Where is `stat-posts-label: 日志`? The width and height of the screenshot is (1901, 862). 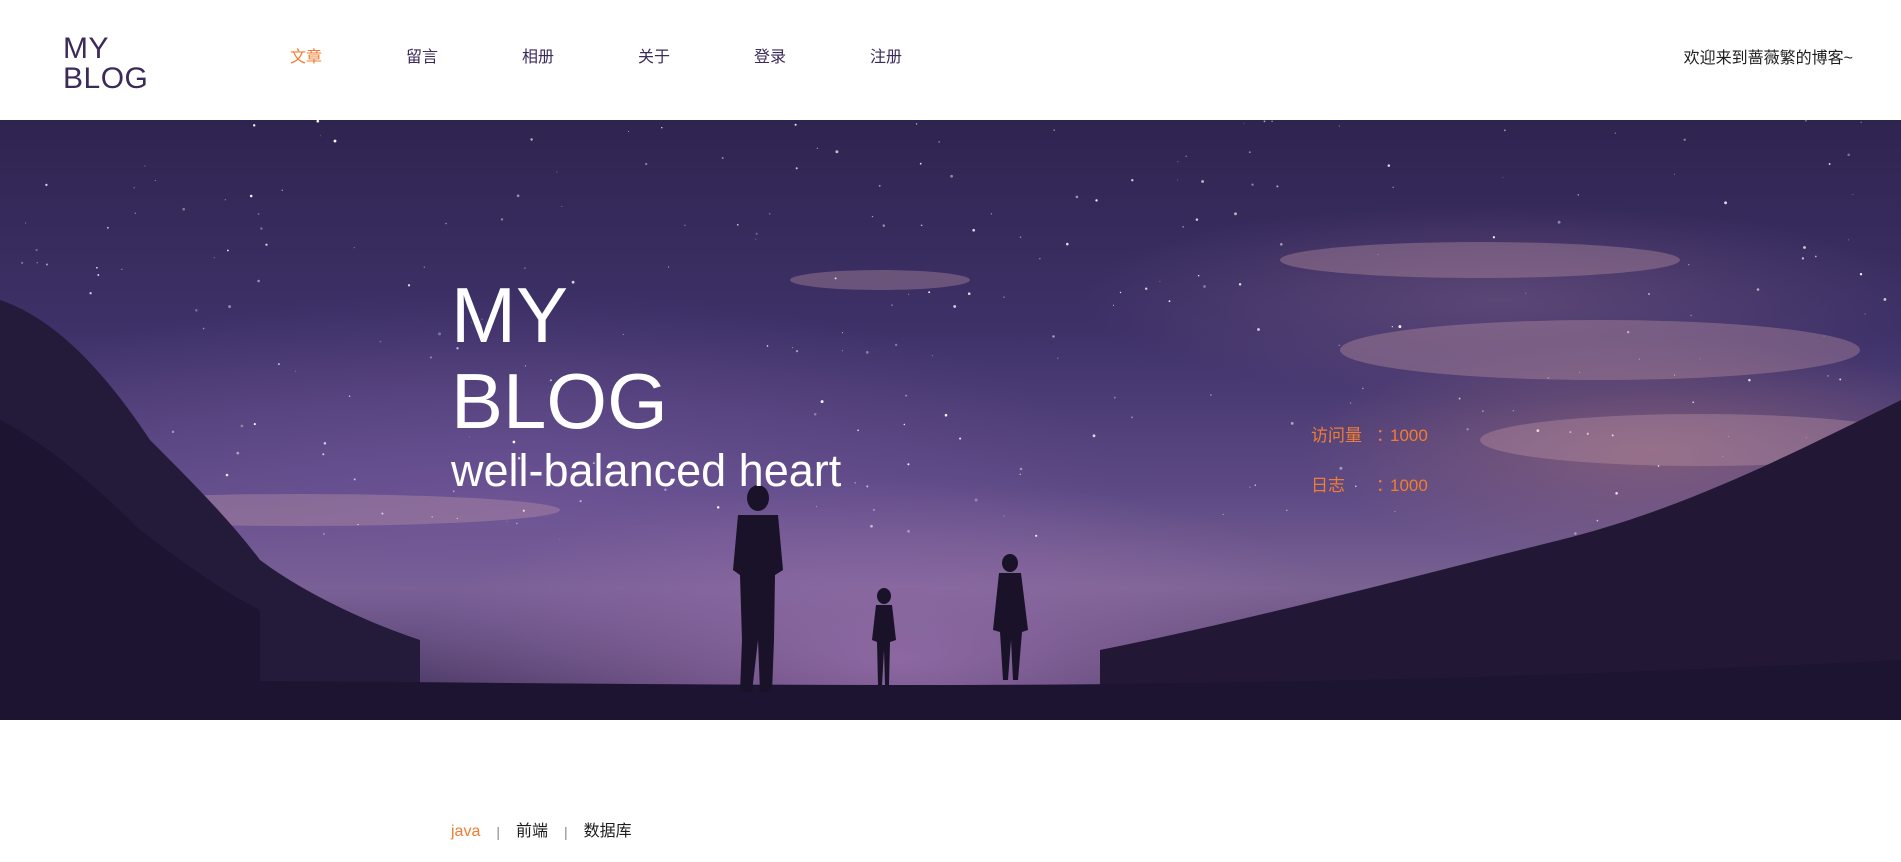 stat-posts-label: 日志 is located at coordinates (1328, 485).